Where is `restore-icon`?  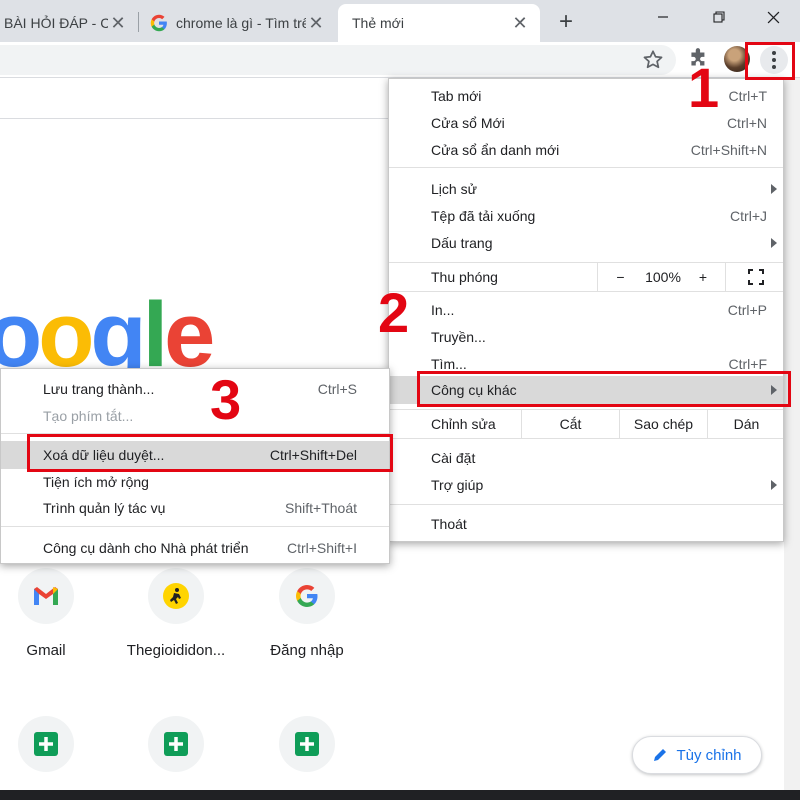
restore-icon is located at coordinates (719, 17).